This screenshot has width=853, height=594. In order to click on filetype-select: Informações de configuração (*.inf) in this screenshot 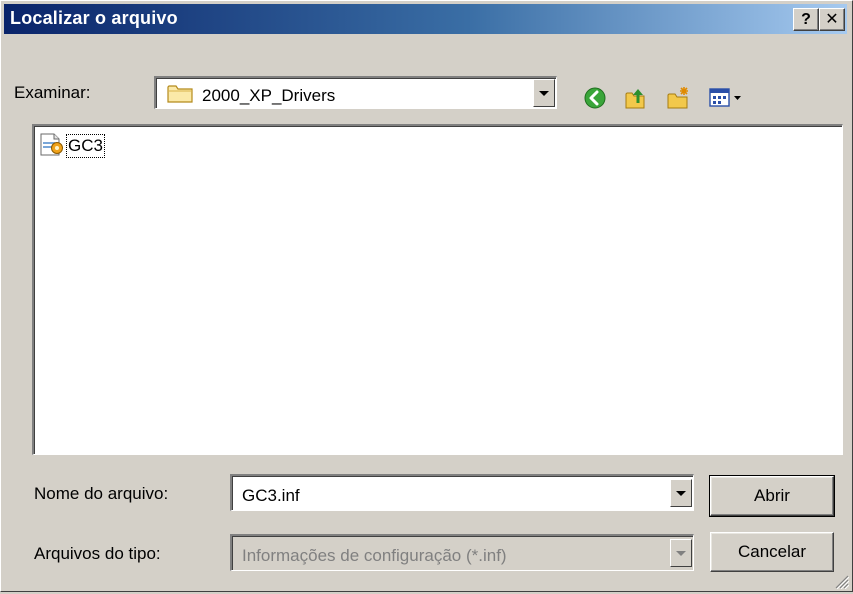, I will do `click(462, 552)`.